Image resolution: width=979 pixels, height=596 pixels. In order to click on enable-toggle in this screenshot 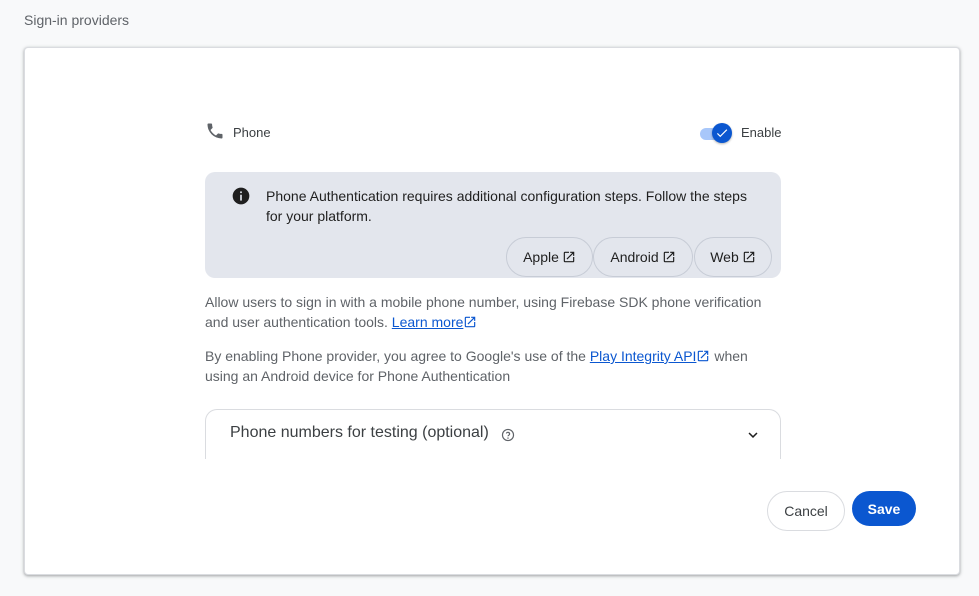, I will do `click(718, 133)`.